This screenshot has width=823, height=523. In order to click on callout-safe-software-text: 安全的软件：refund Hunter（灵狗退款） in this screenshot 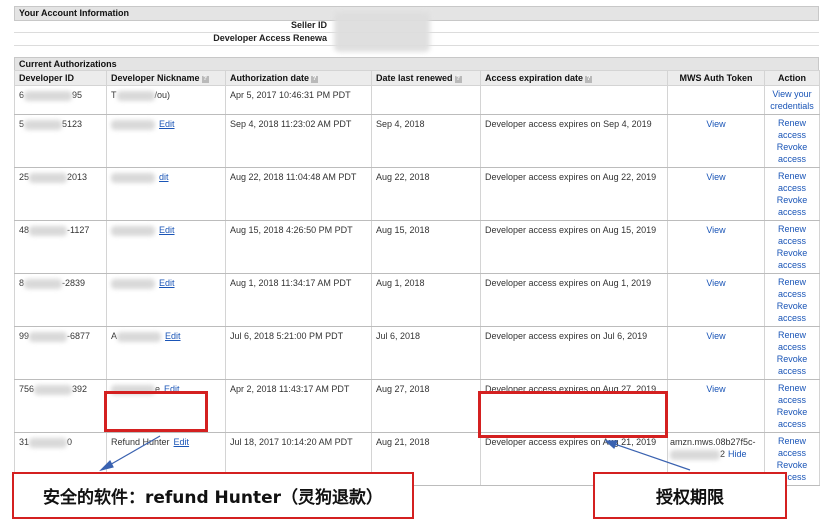, I will do `click(213, 498)`.